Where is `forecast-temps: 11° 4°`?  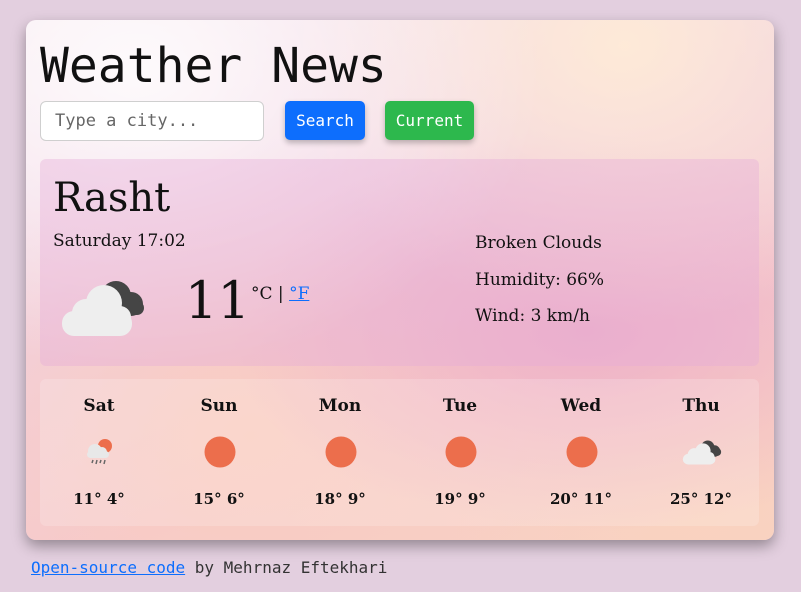 forecast-temps: 11° 4° is located at coordinates (99, 499).